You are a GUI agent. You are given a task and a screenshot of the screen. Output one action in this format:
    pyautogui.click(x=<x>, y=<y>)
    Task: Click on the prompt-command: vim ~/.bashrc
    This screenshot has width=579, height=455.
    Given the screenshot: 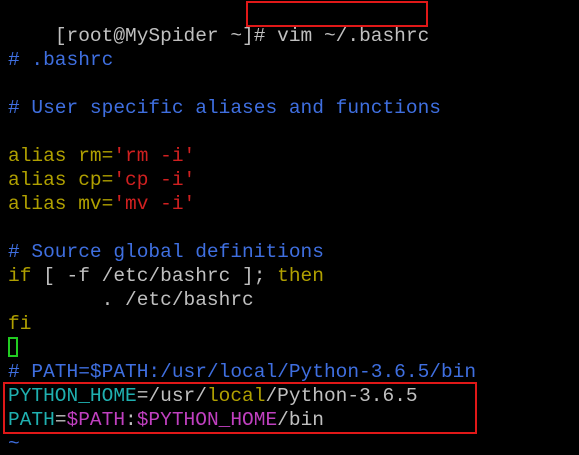 What is the action you would take?
    pyautogui.click(x=353, y=36)
    